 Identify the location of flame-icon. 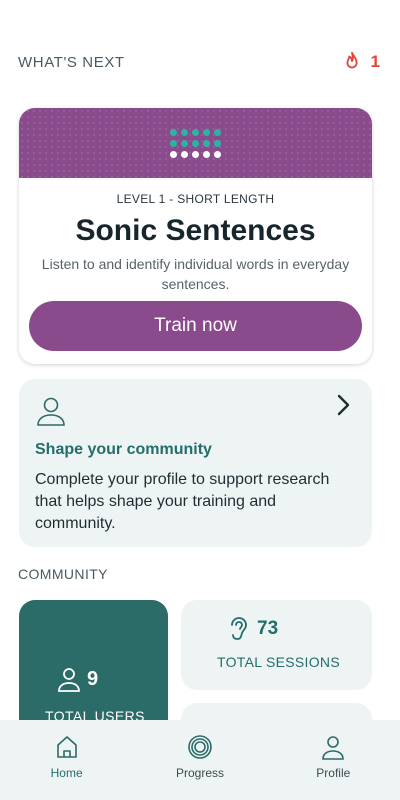
(352, 60).